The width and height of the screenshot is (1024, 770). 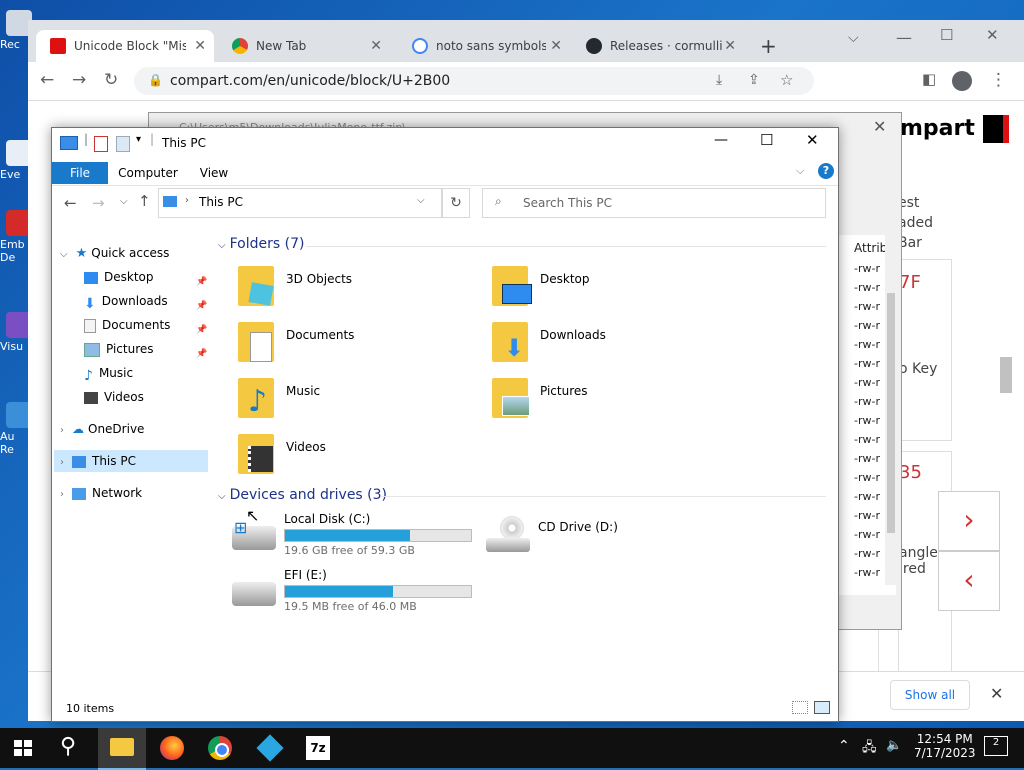 I want to click on tab-github-releases: Releases · cormullion ✕, so click(x=658, y=46).